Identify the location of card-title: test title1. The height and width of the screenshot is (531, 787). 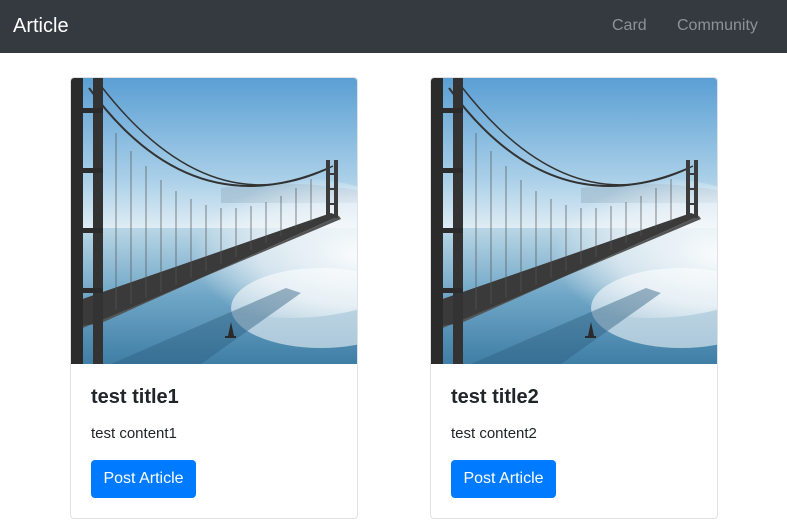
(135, 397).